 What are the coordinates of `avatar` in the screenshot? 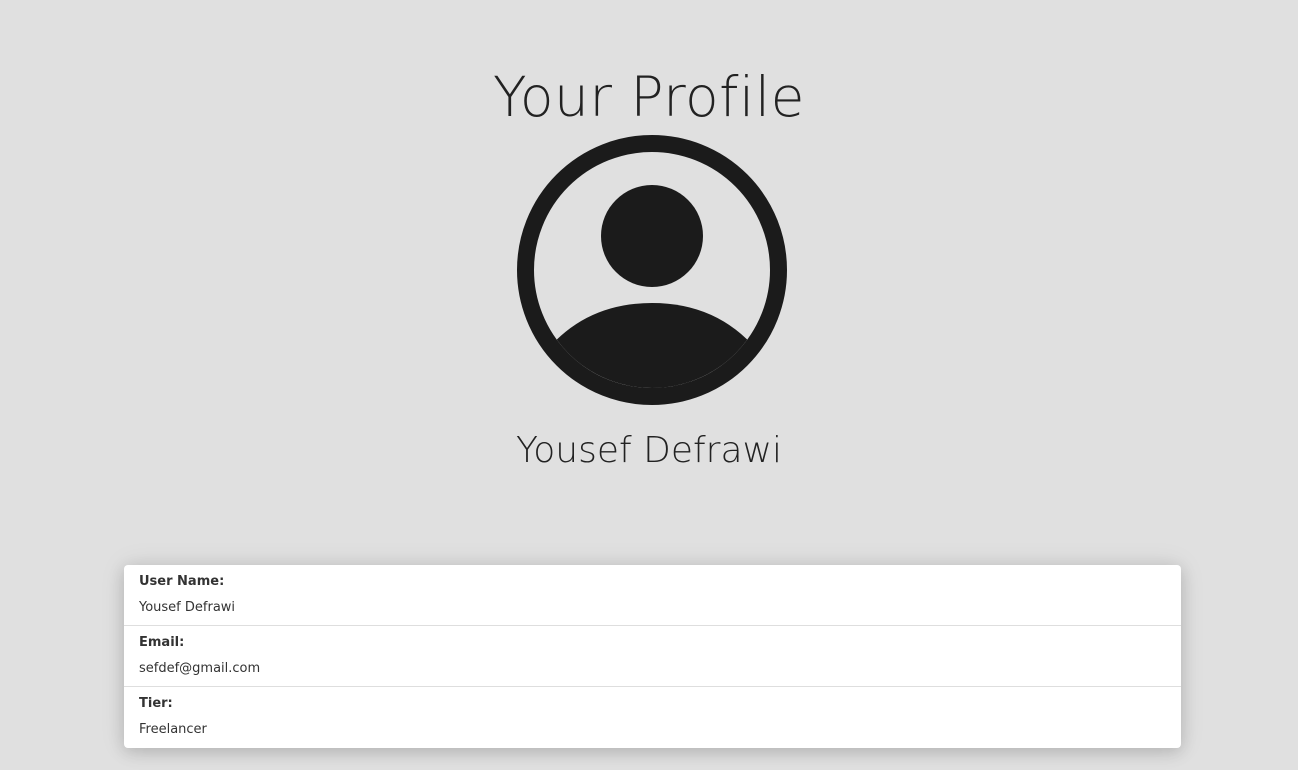 It's located at (652, 270).